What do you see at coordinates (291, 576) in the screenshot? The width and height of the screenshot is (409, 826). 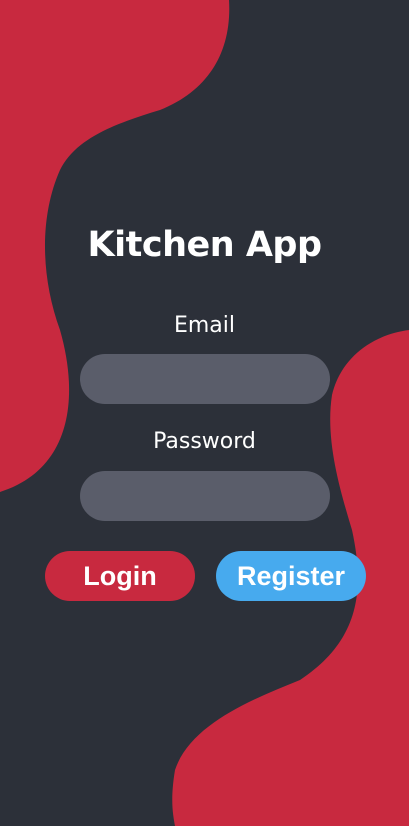 I see `register-button: Register` at bounding box center [291, 576].